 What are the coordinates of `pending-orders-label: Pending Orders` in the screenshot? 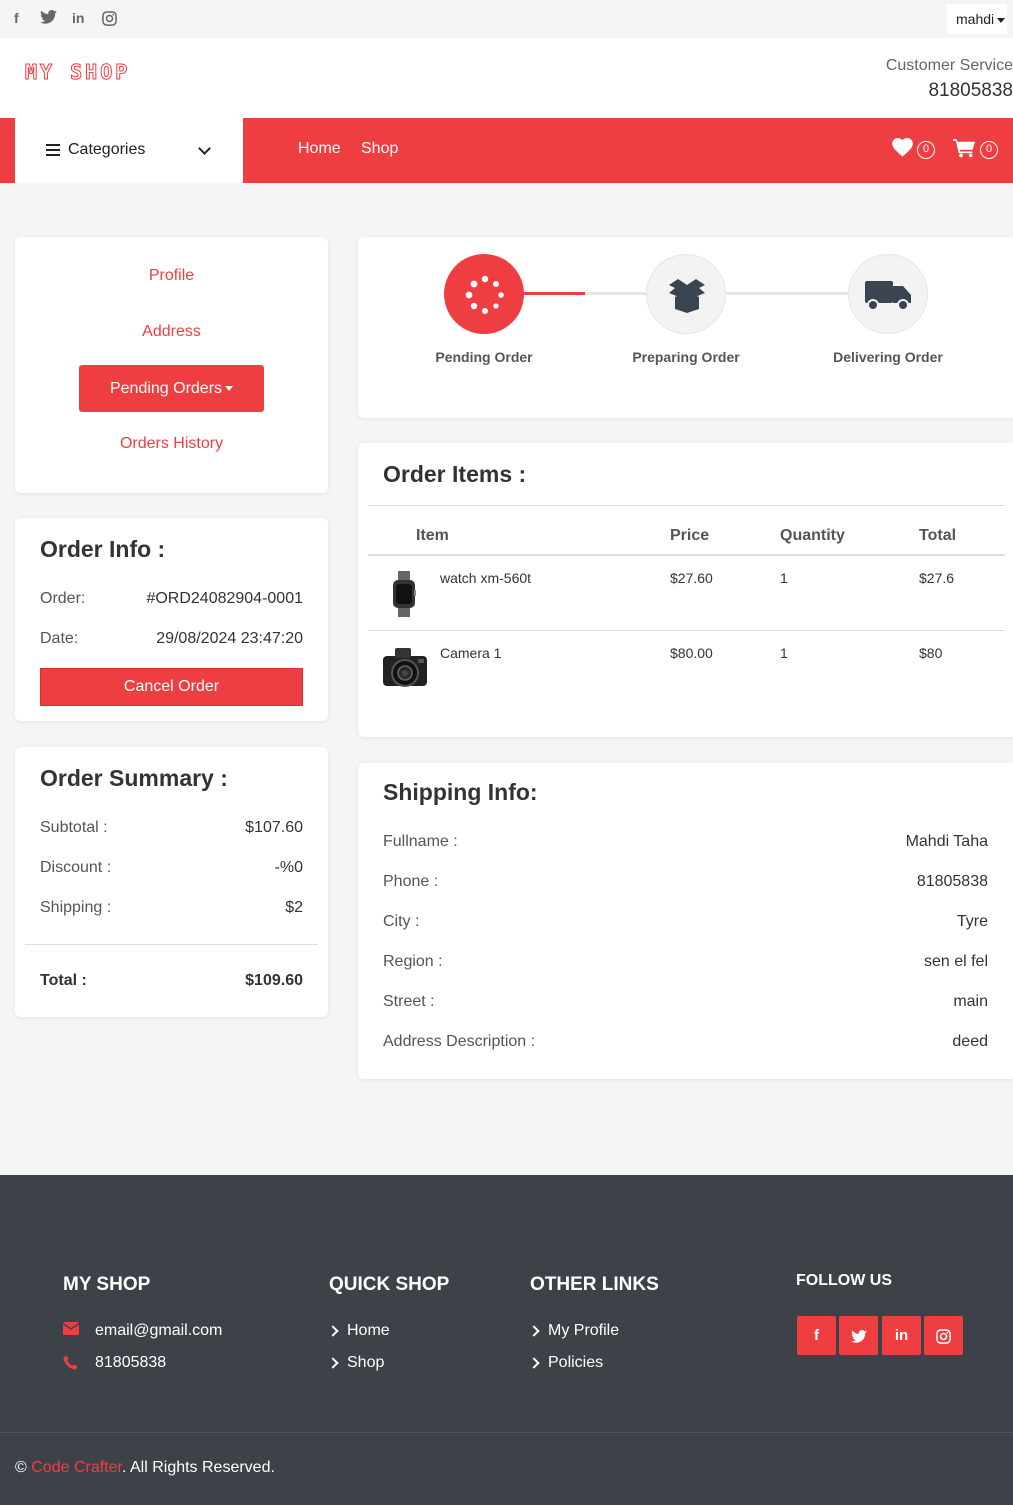 It's located at (166, 388).